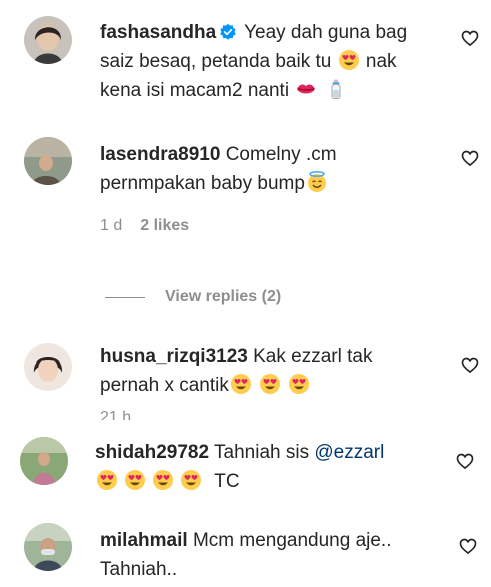 The height and width of the screenshot is (587, 491). Describe the element at coordinates (262, 452) in the screenshot. I see `comment-text: Tahniah sis` at that location.